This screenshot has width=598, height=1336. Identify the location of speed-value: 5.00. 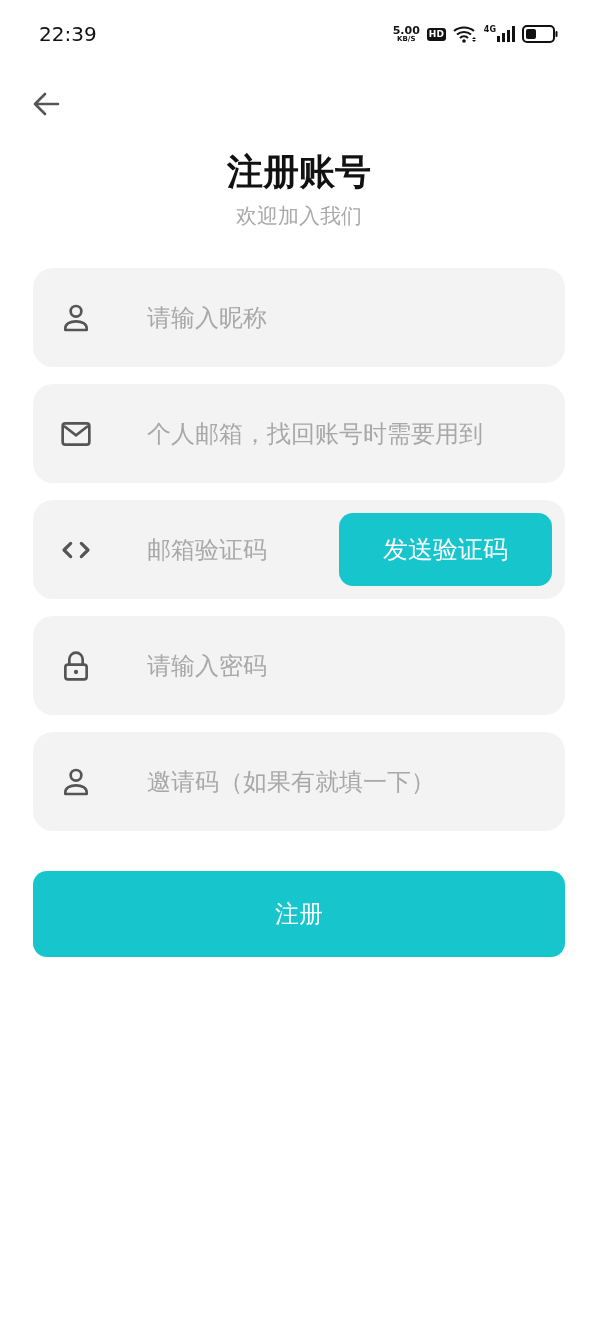
(406, 30).